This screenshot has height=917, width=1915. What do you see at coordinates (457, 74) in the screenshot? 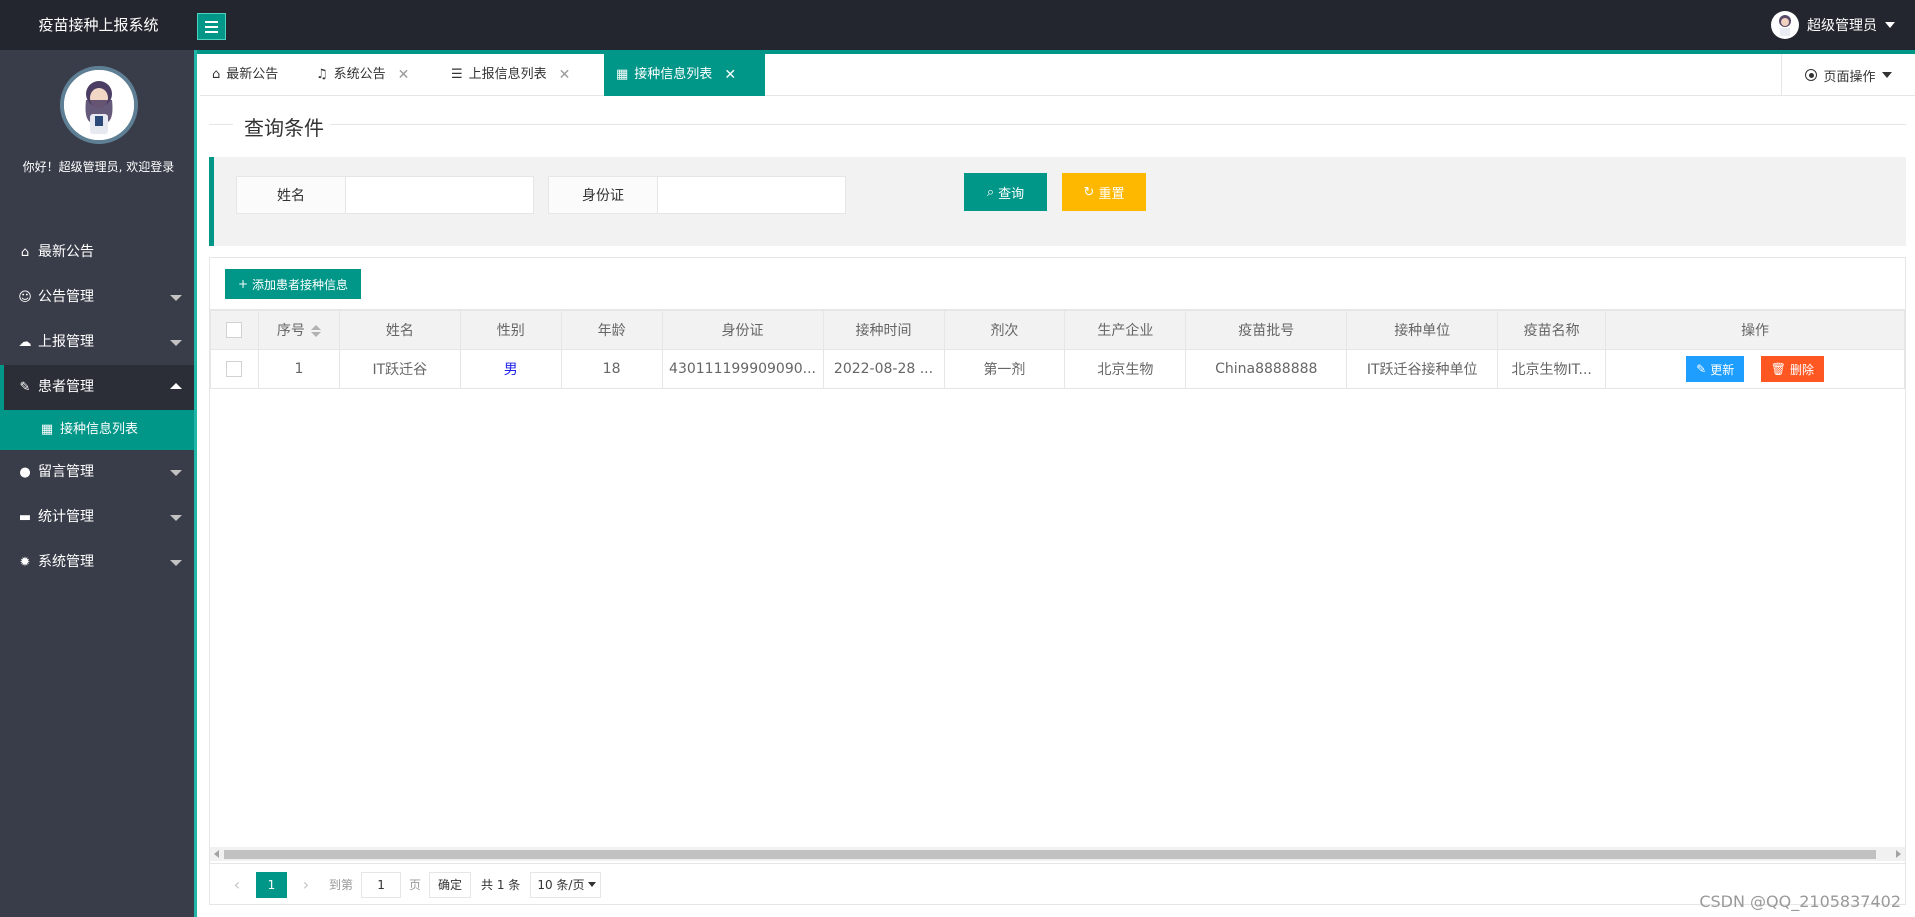
I see `list-icon: ☰` at bounding box center [457, 74].